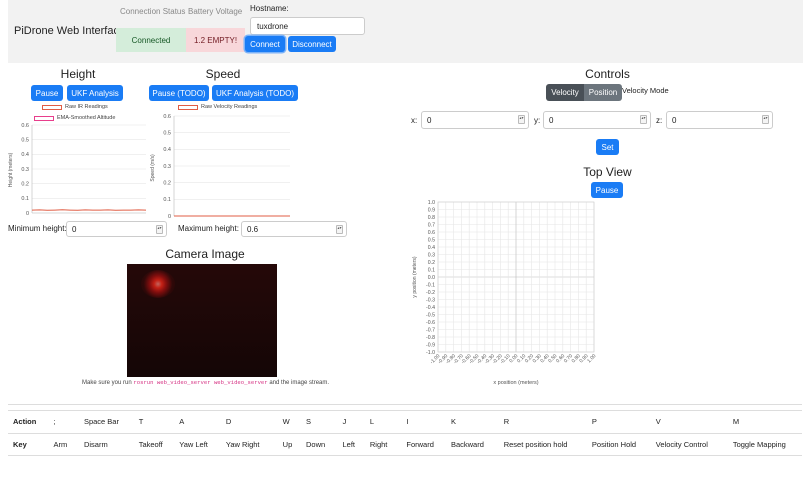  What do you see at coordinates (430, 338) in the screenshot?
I see `y-tick-label: -0.8` at bounding box center [430, 338].